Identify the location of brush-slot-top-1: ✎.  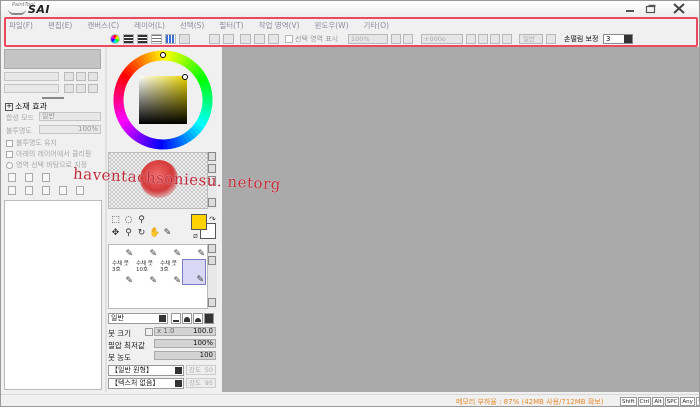
(122, 252).